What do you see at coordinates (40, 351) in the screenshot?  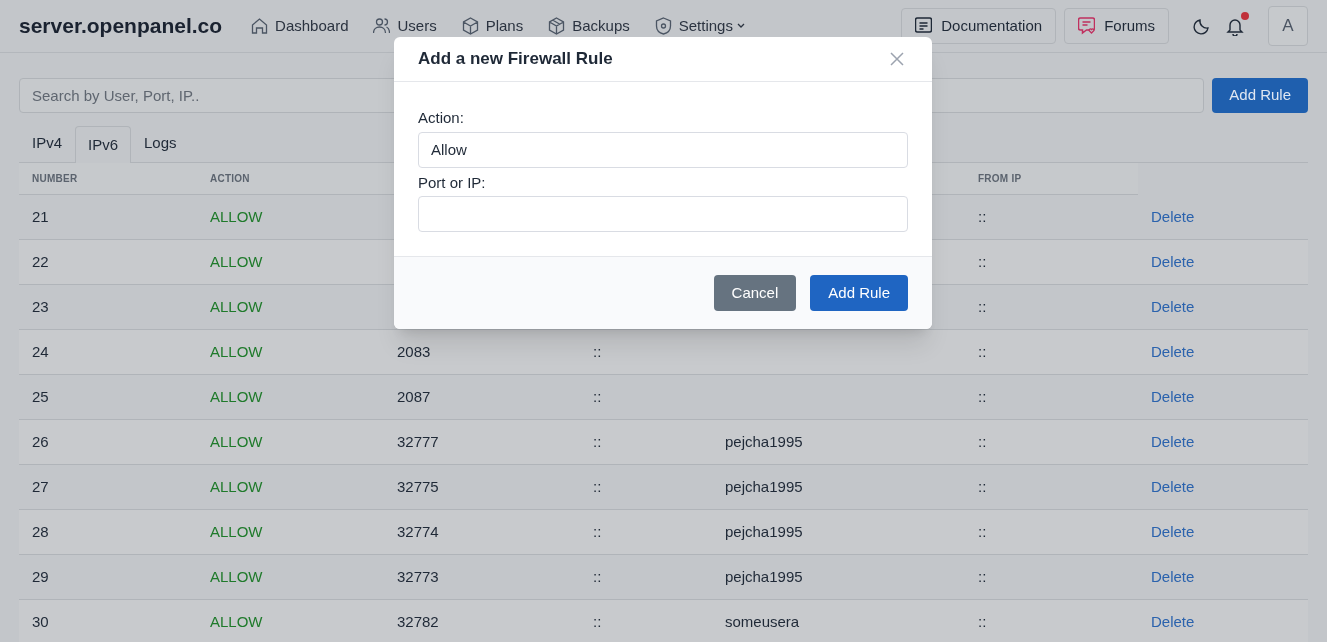 I see `table-cell: 24` at bounding box center [40, 351].